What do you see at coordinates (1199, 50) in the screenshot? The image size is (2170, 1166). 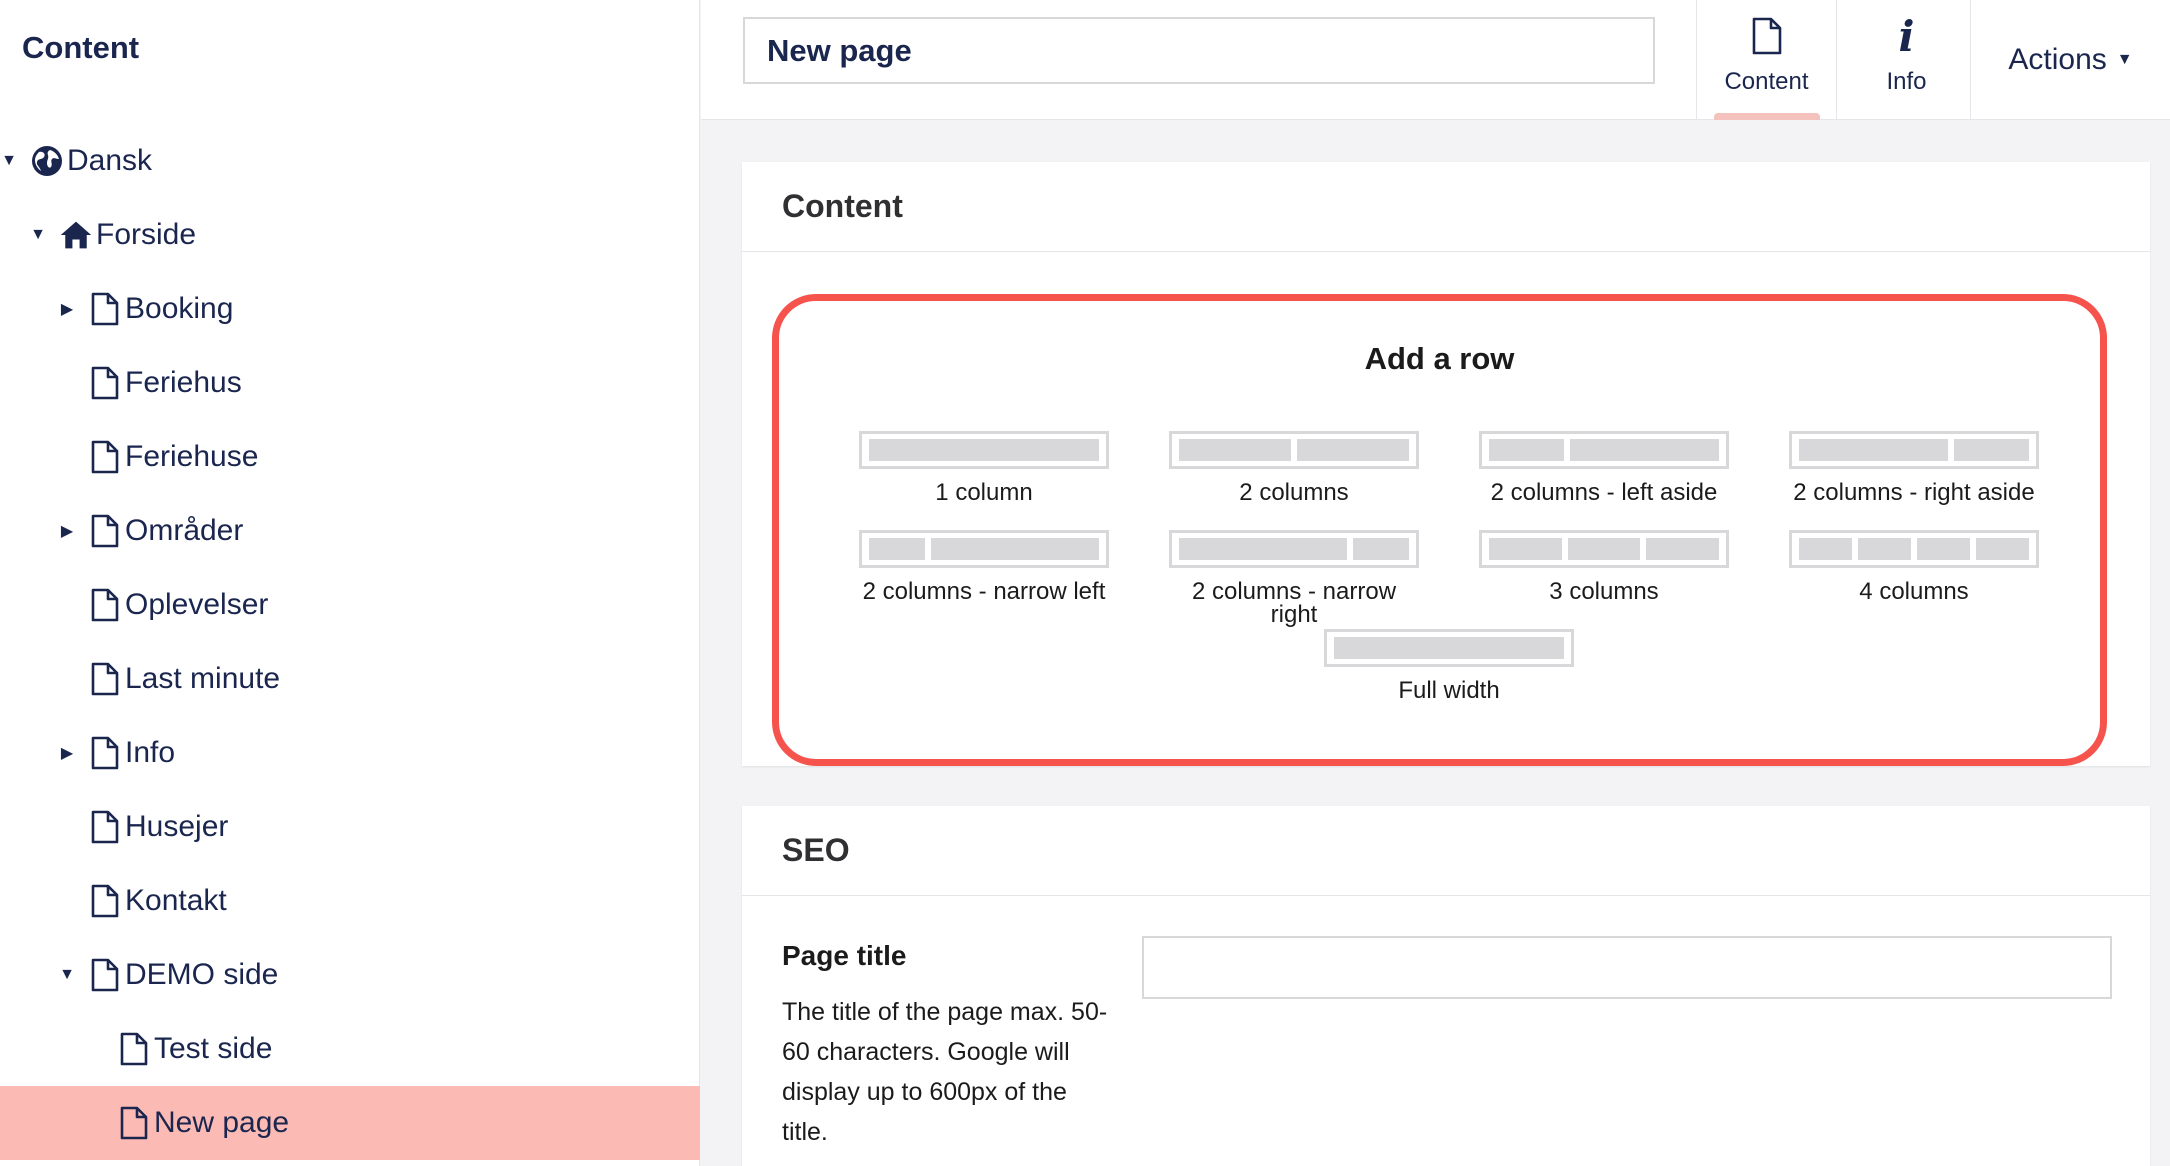 I see `page-name-input` at bounding box center [1199, 50].